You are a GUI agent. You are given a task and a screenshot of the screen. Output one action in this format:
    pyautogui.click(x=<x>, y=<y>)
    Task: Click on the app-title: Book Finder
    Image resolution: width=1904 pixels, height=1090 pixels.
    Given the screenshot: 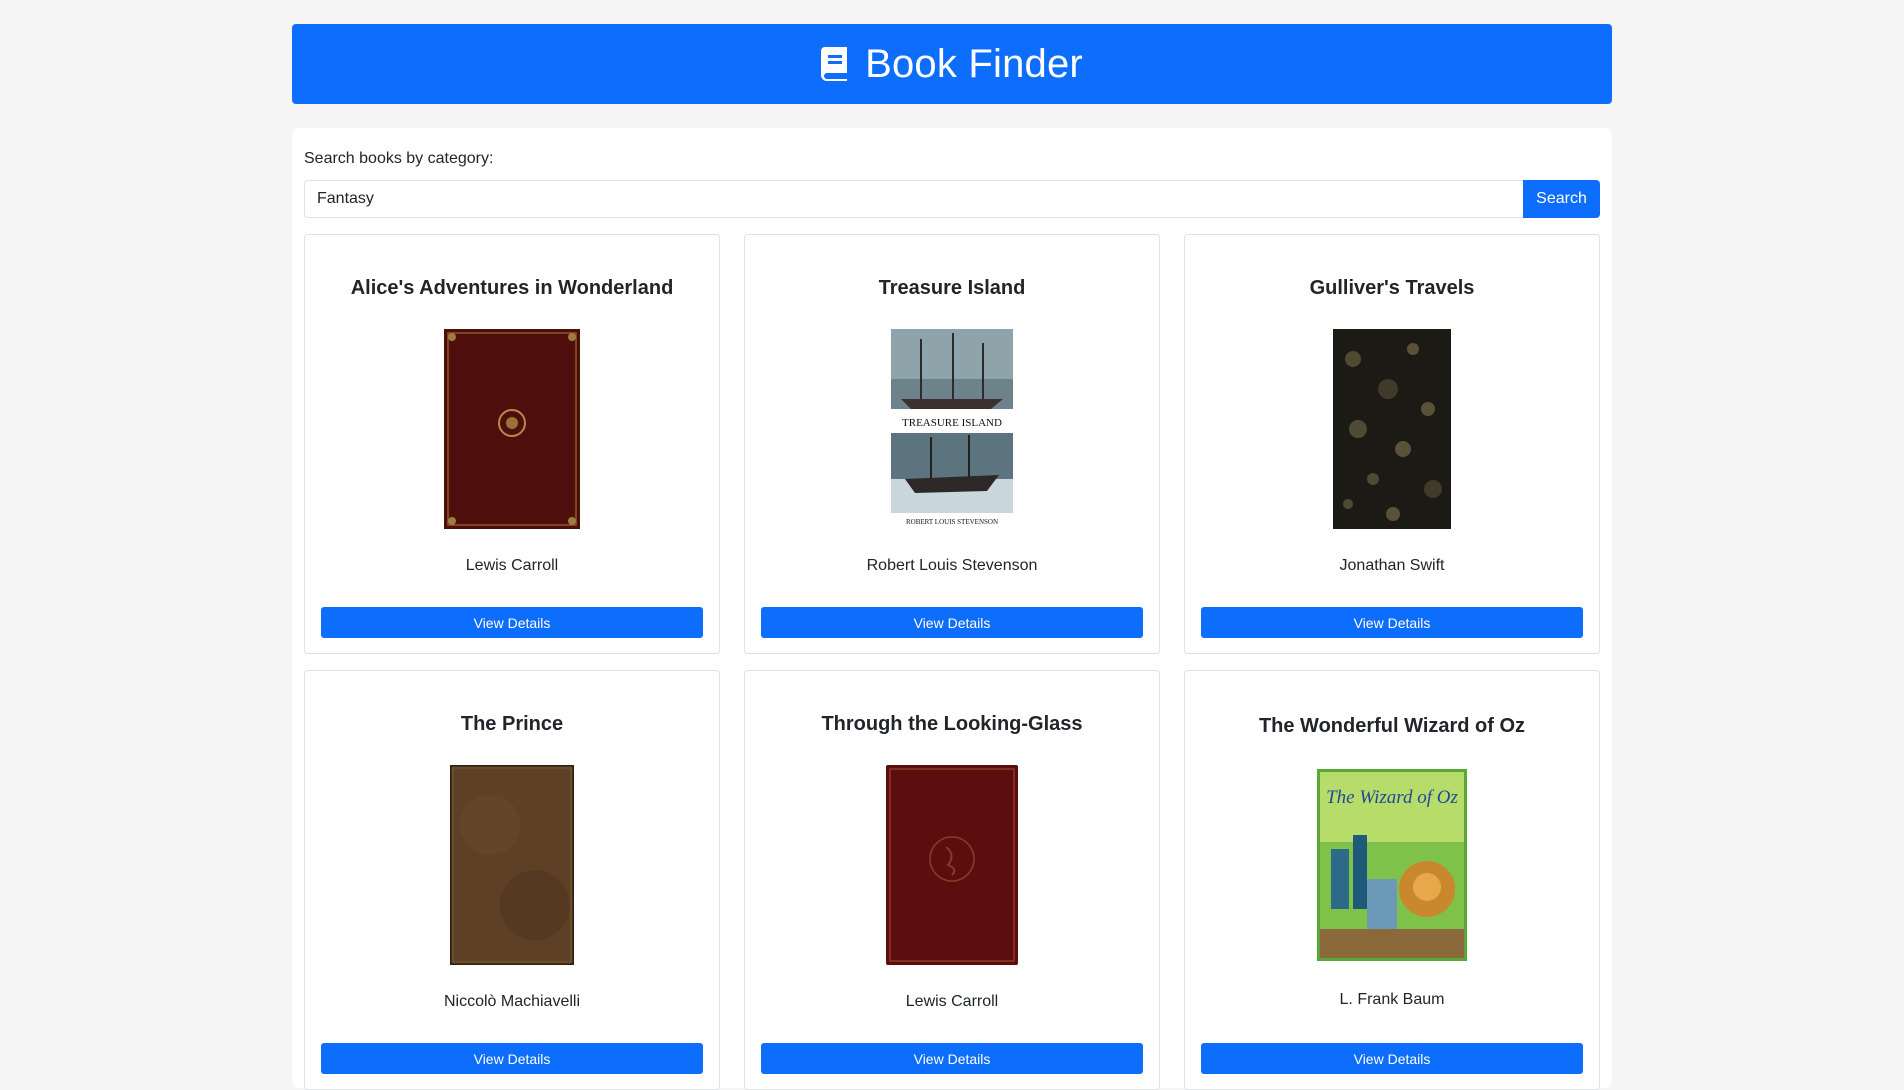 What is the action you would take?
    pyautogui.click(x=974, y=63)
    